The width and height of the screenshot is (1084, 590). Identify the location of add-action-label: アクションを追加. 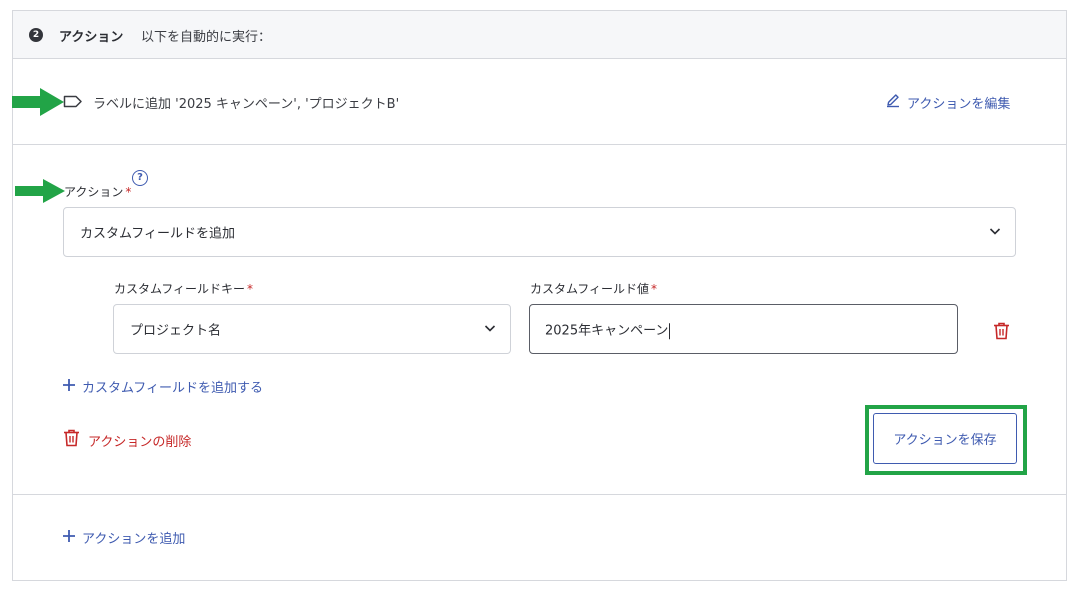
(134, 539).